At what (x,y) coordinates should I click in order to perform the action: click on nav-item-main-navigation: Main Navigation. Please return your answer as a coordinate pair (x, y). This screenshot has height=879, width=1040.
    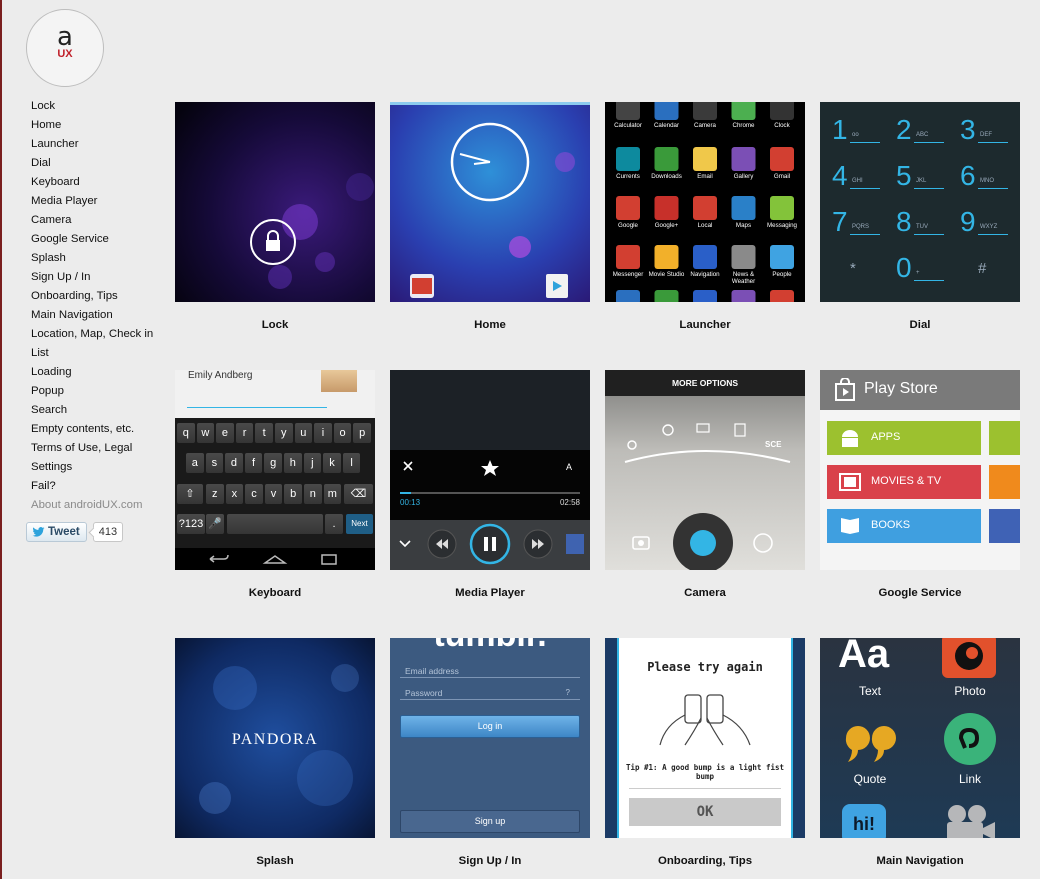
    Looking at the image, I should click on (101, 316).